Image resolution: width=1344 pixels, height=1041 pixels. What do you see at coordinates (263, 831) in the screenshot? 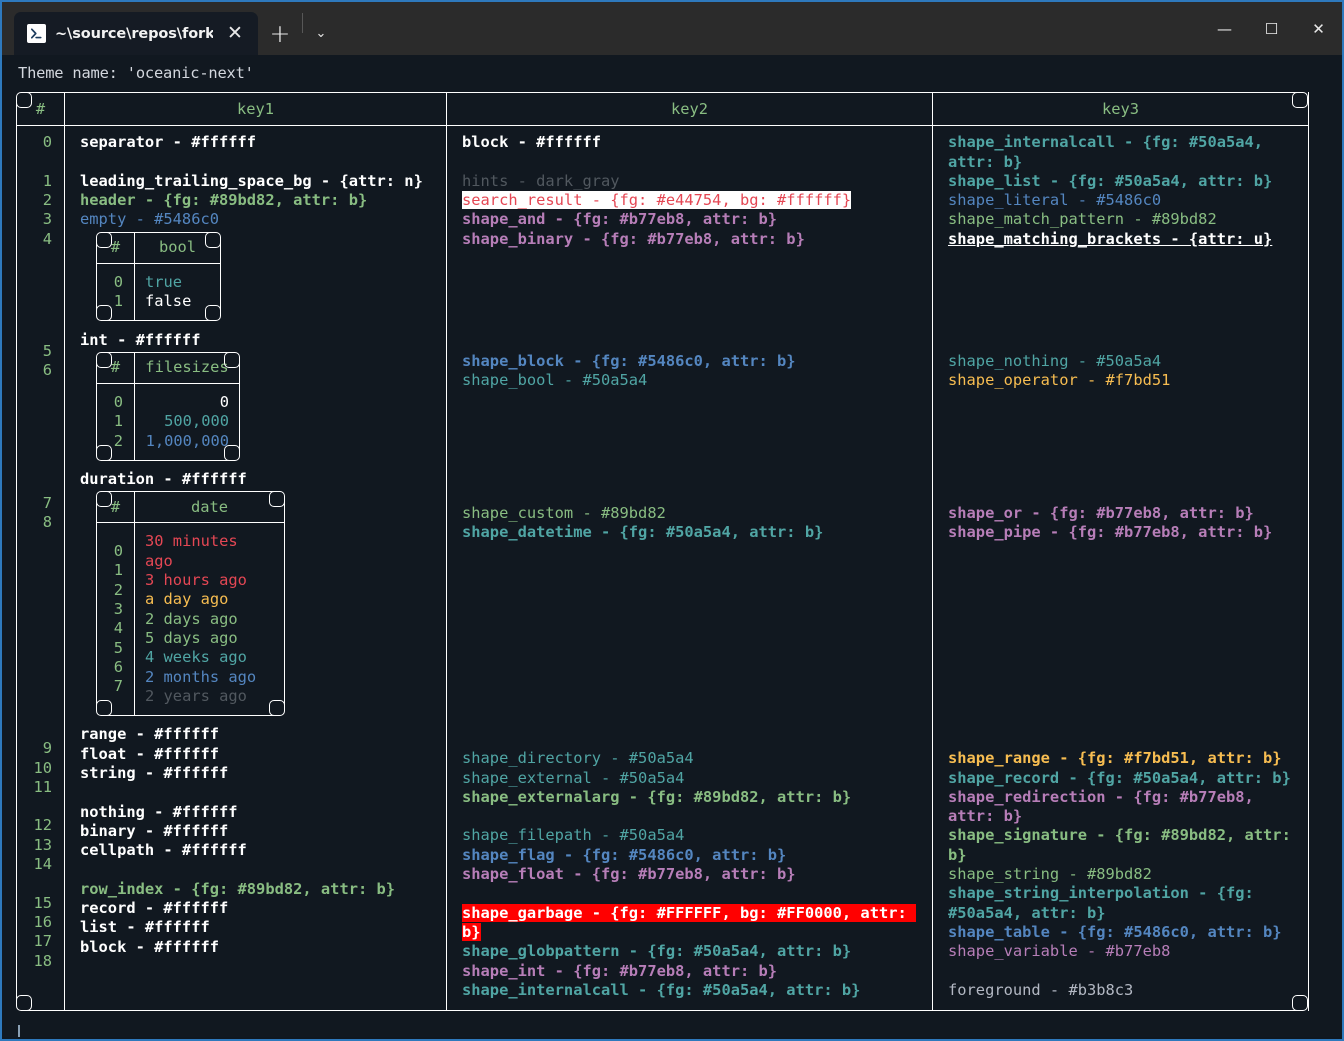
I see `theme-entry: binary - #ffffff` at bounding box center [263, 831].